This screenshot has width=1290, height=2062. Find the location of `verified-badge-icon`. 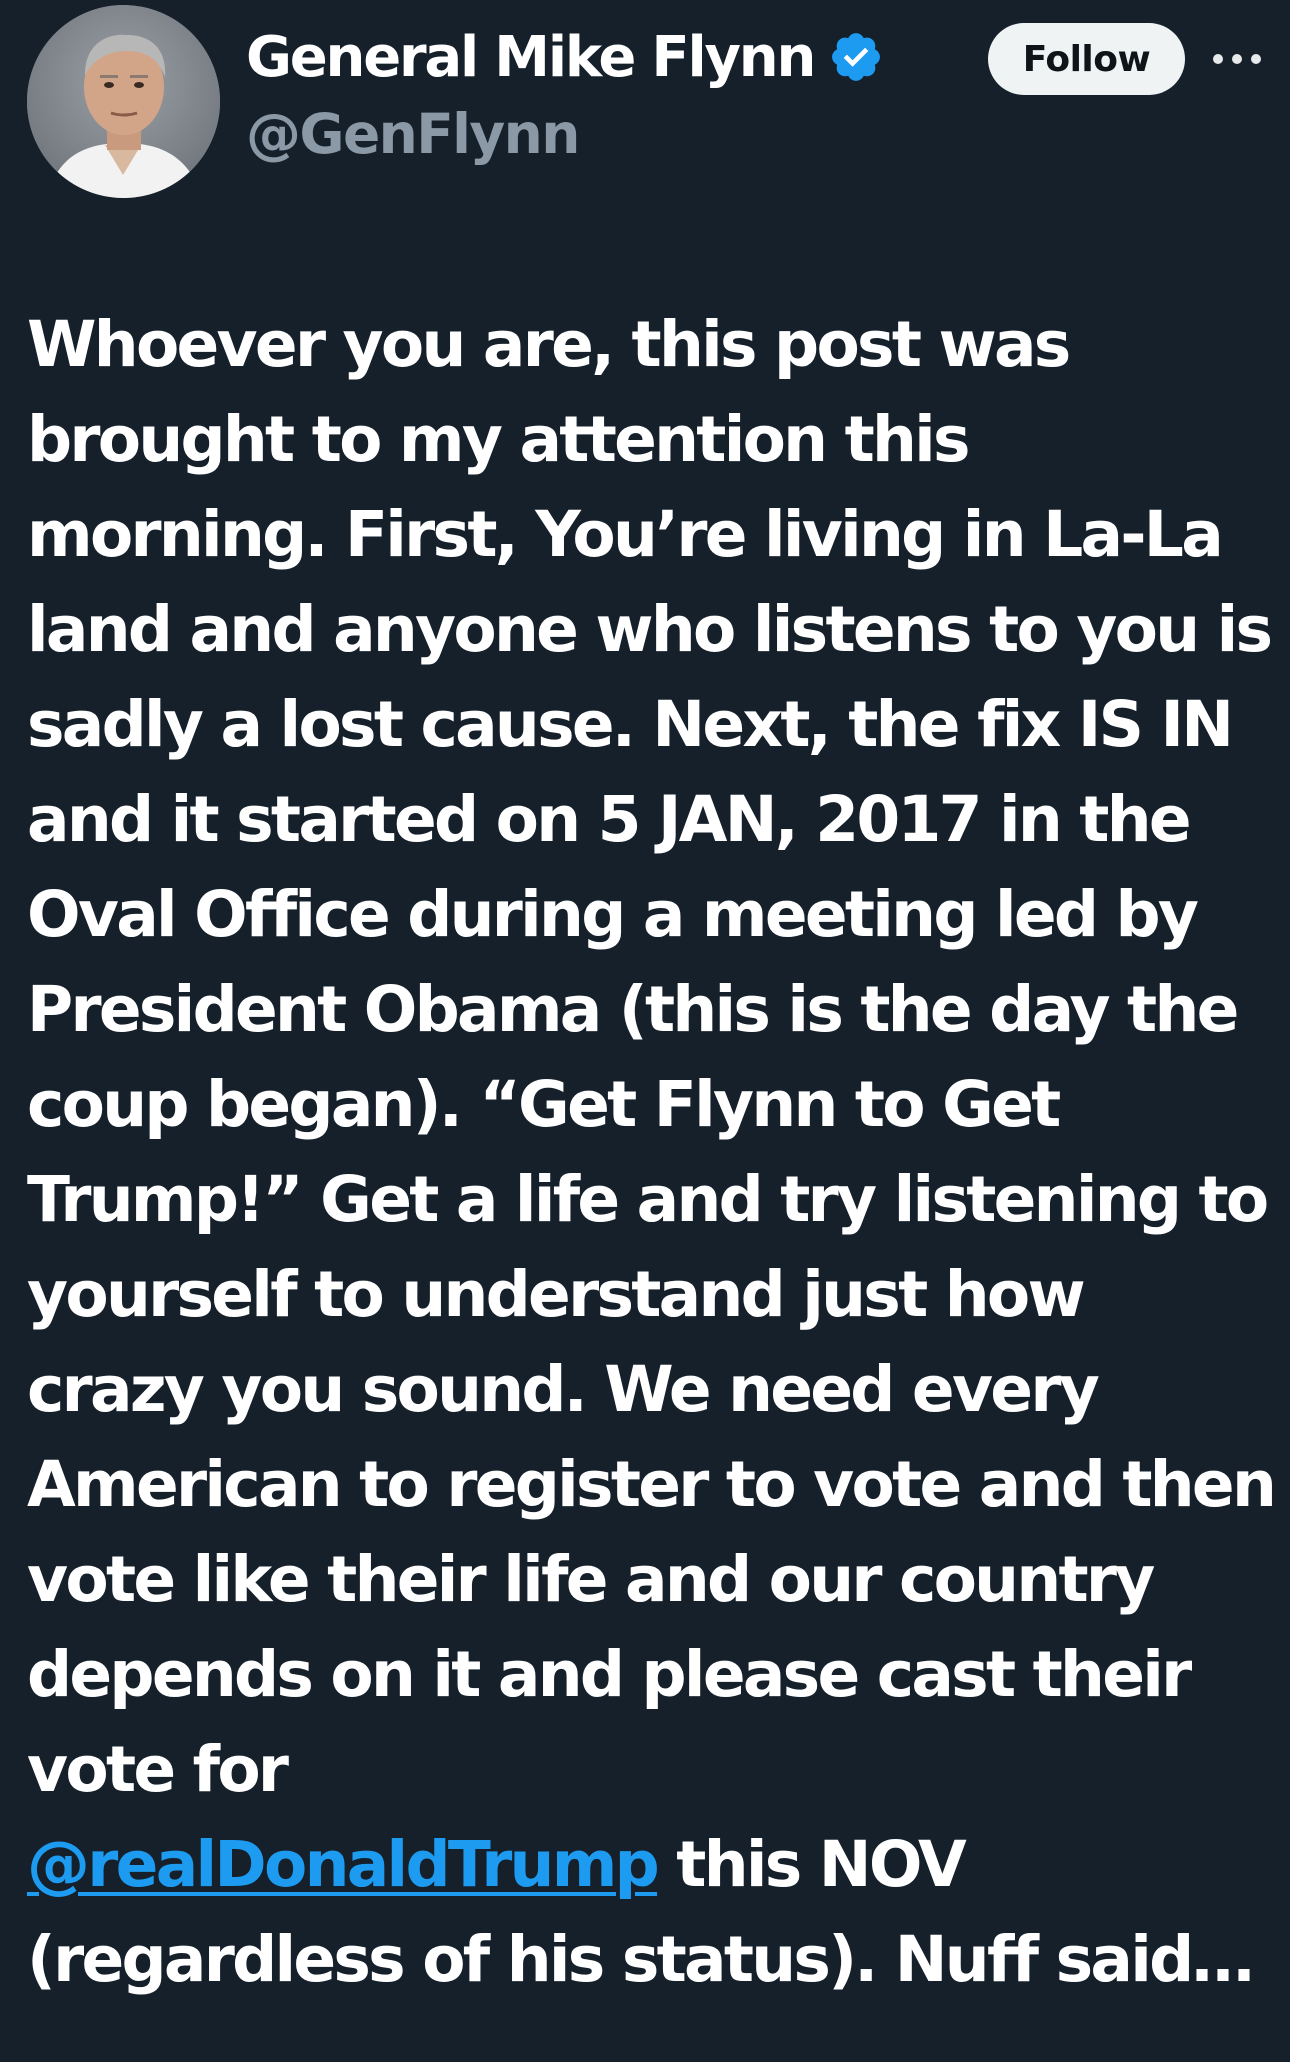

verified-badge-icon is located at coordinates (856, 57).